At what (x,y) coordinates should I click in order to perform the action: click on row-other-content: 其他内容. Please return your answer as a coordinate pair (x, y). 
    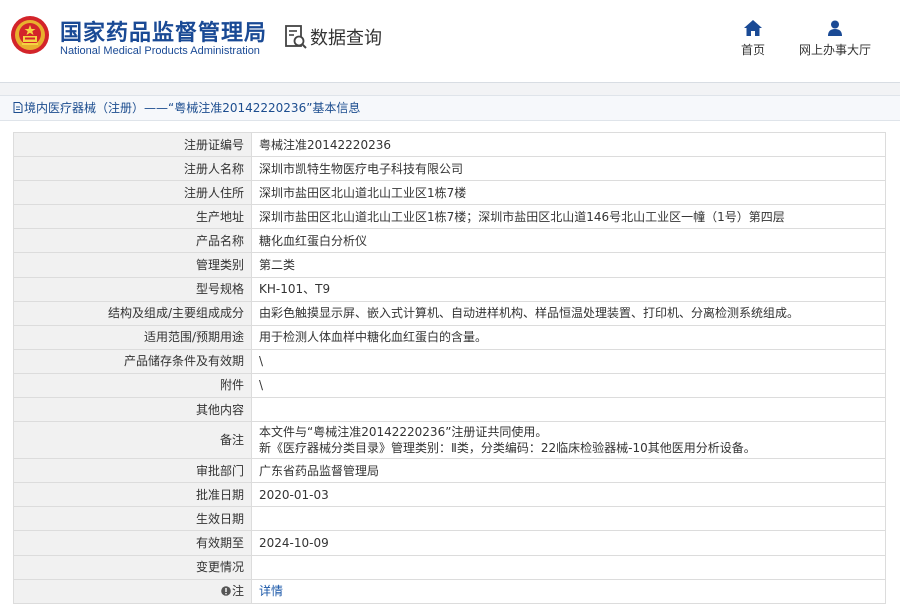
    Looking at the image, I should click on (449, 410).